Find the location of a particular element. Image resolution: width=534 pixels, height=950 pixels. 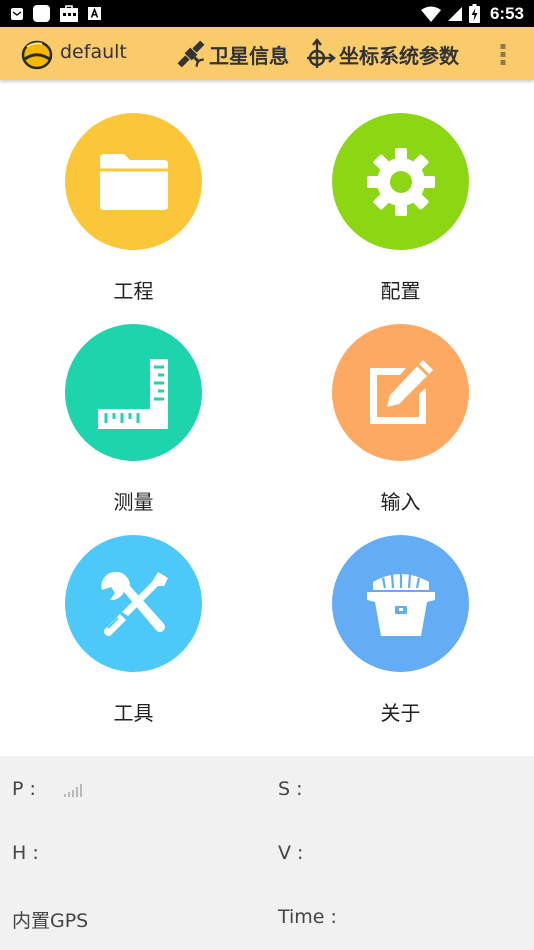

menu-tools: 工具 is located at coordinates (133, 613).